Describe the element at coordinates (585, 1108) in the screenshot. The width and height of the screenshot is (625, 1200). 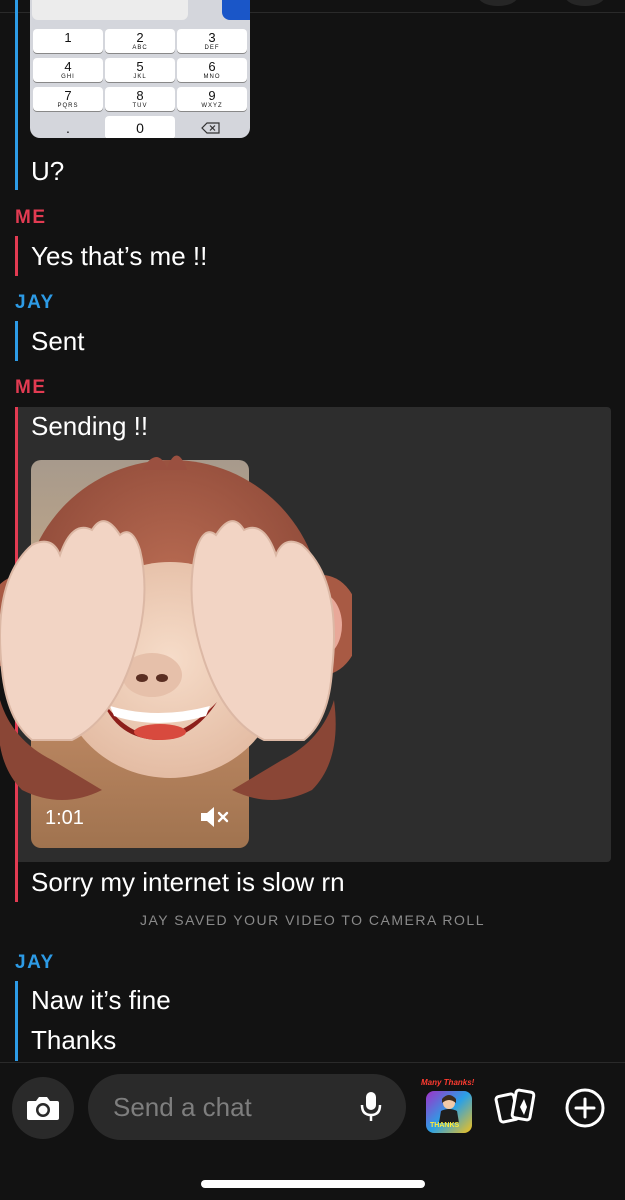
I see `plus-icon` at that location.